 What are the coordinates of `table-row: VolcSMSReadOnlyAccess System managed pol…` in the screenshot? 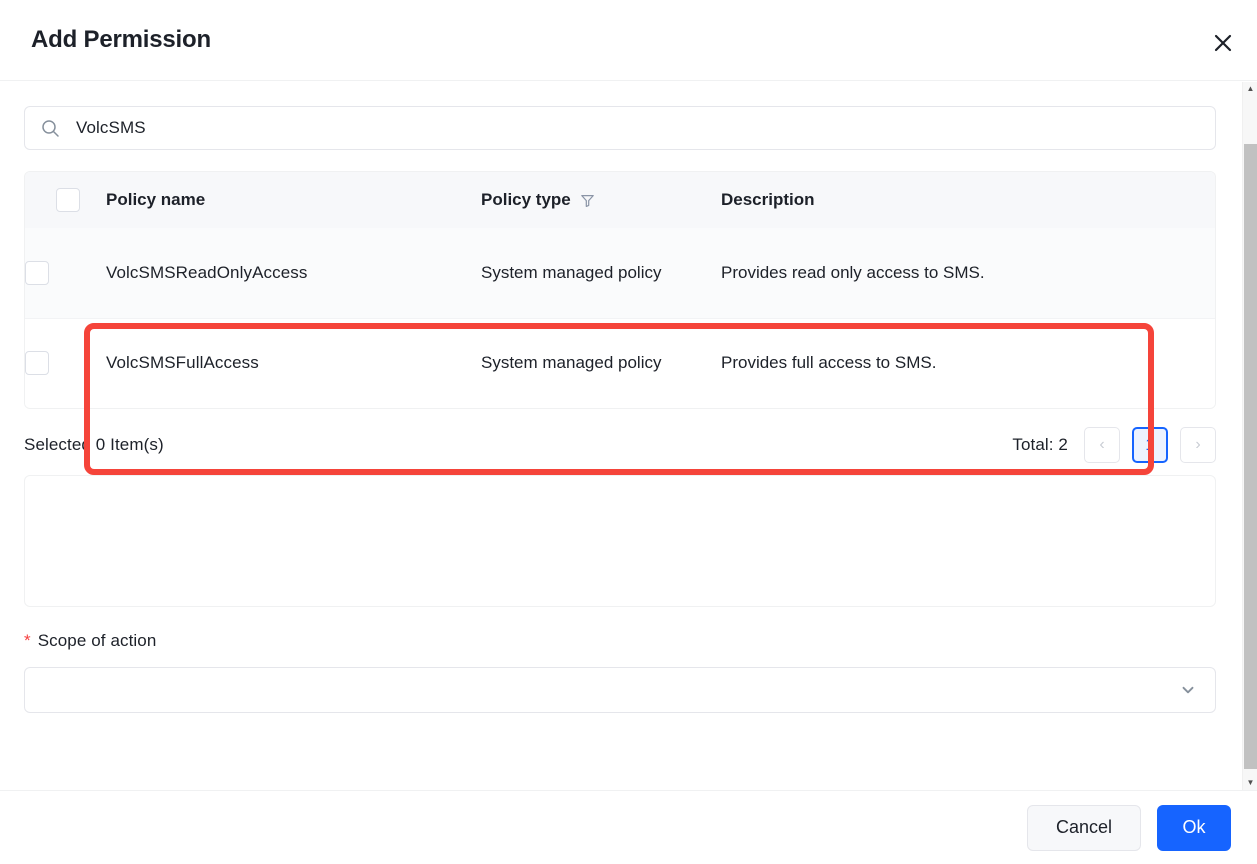 It's located at (620, 273).